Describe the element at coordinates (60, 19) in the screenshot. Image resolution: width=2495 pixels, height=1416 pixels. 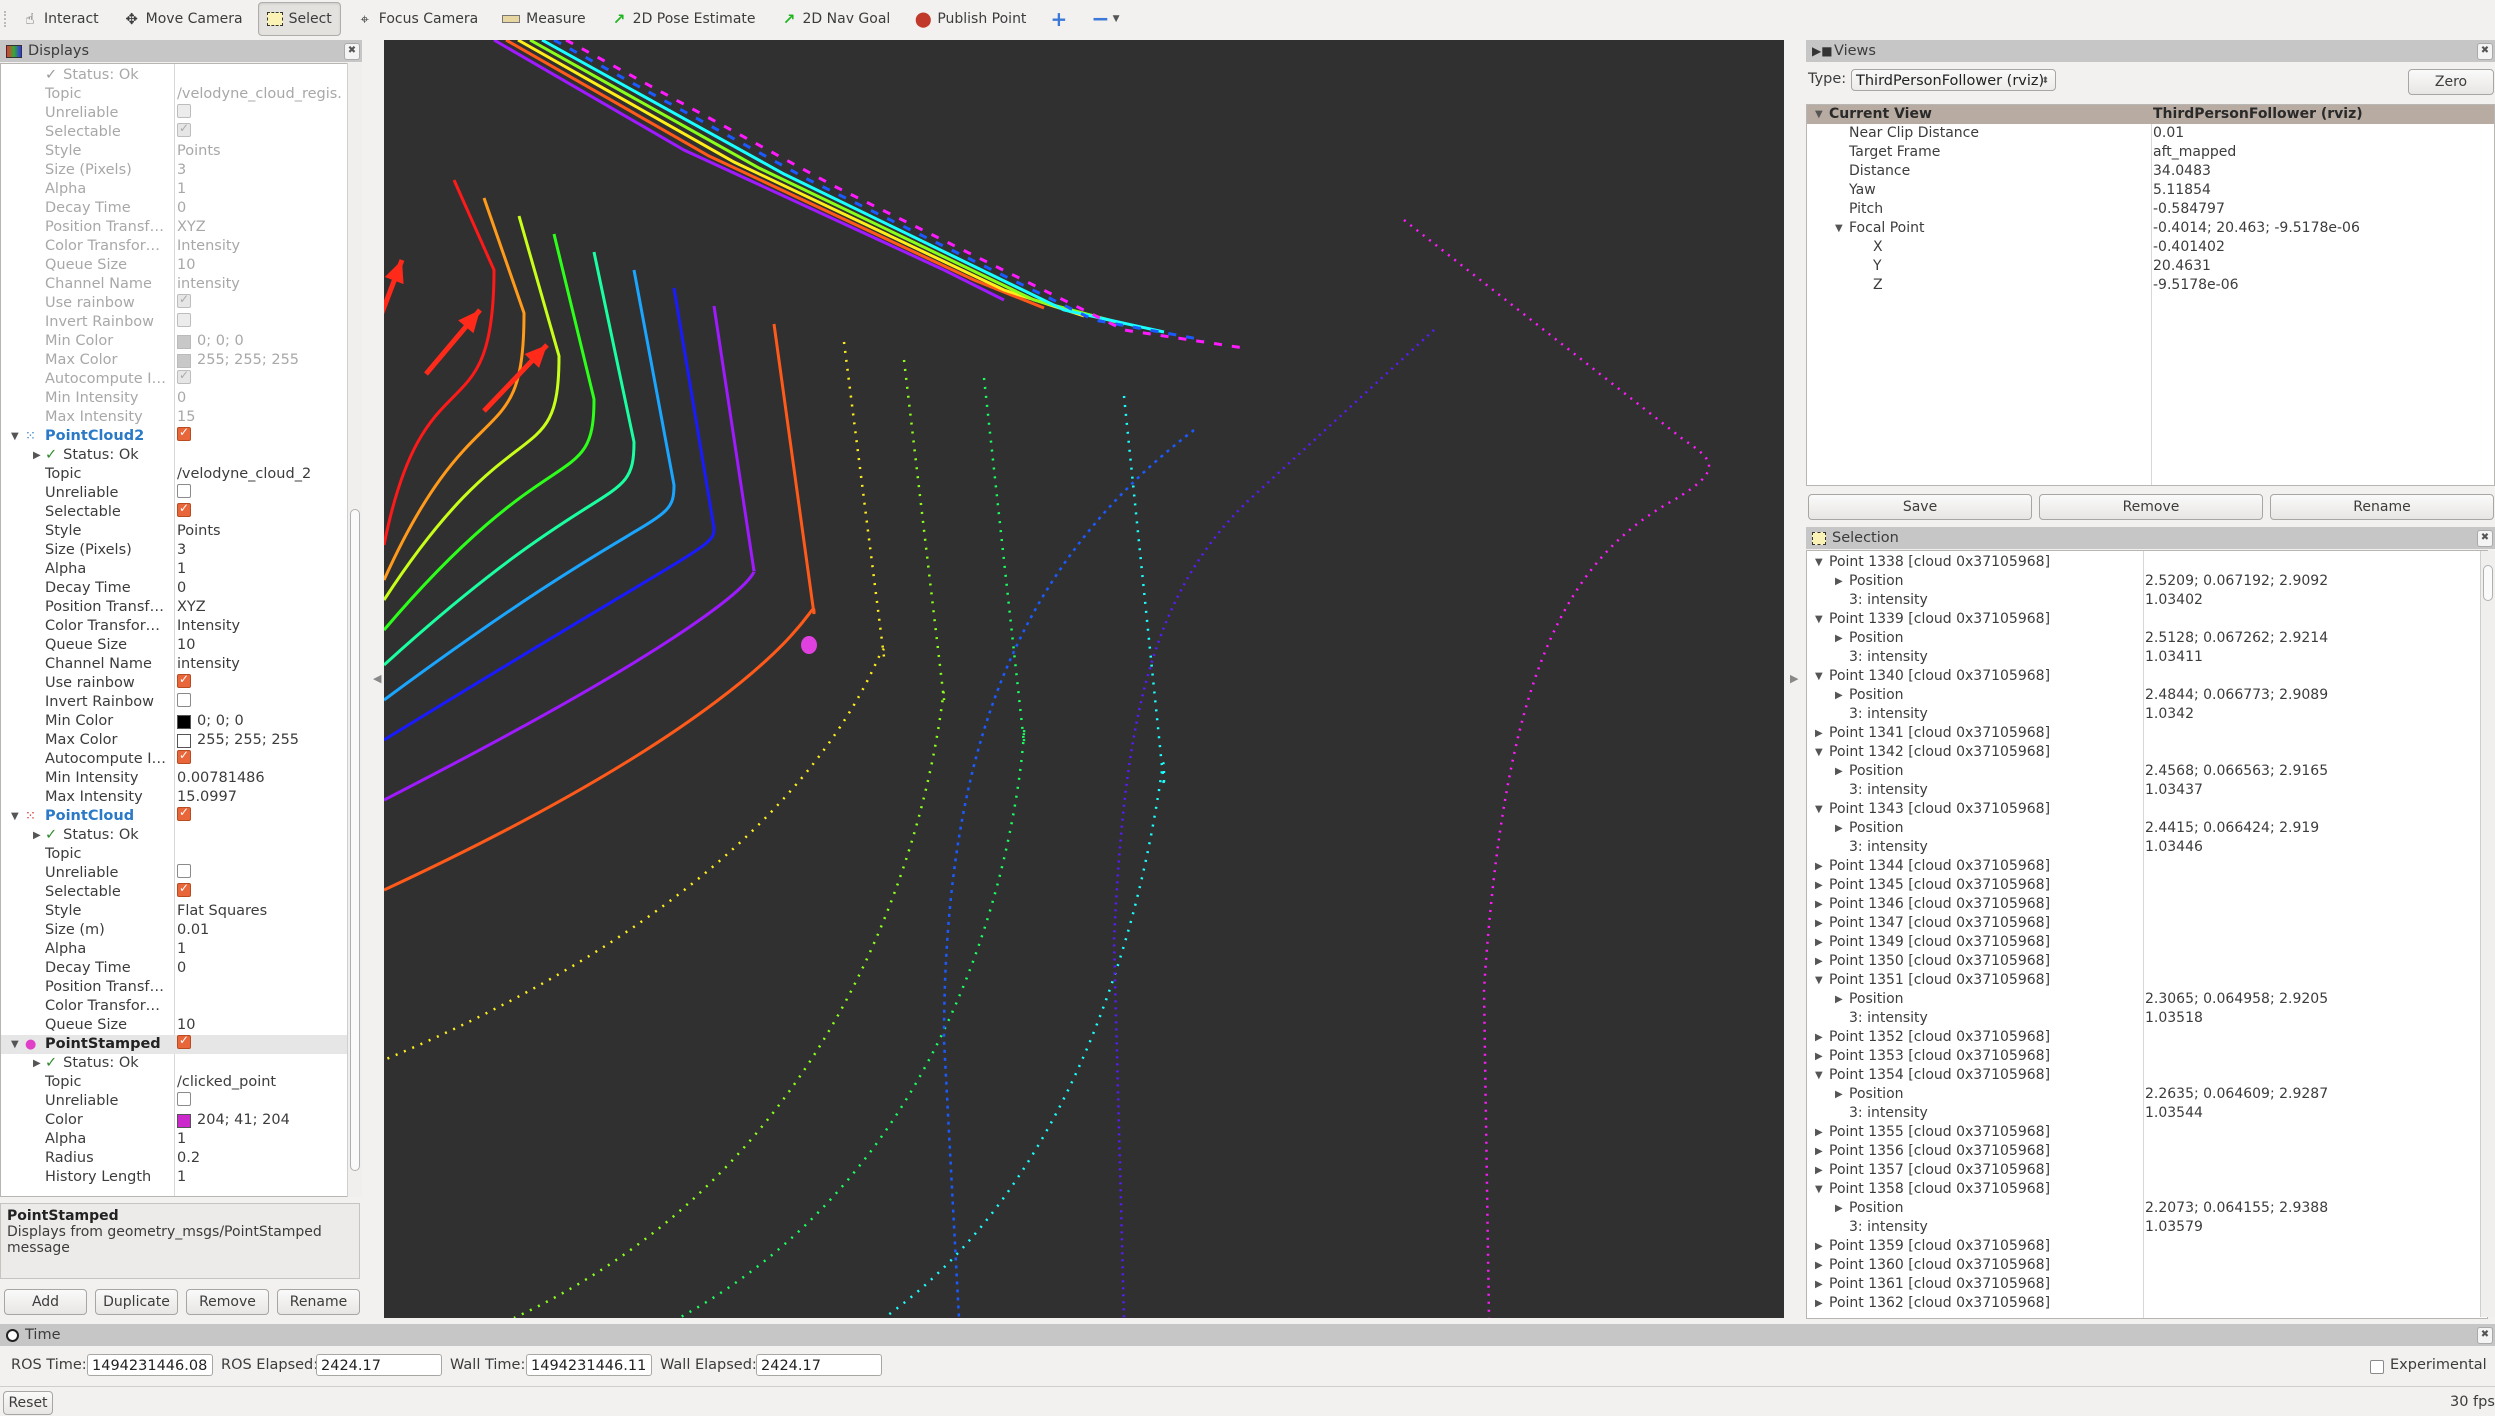
I see `tool-interact: ☝ Interact` at that location.